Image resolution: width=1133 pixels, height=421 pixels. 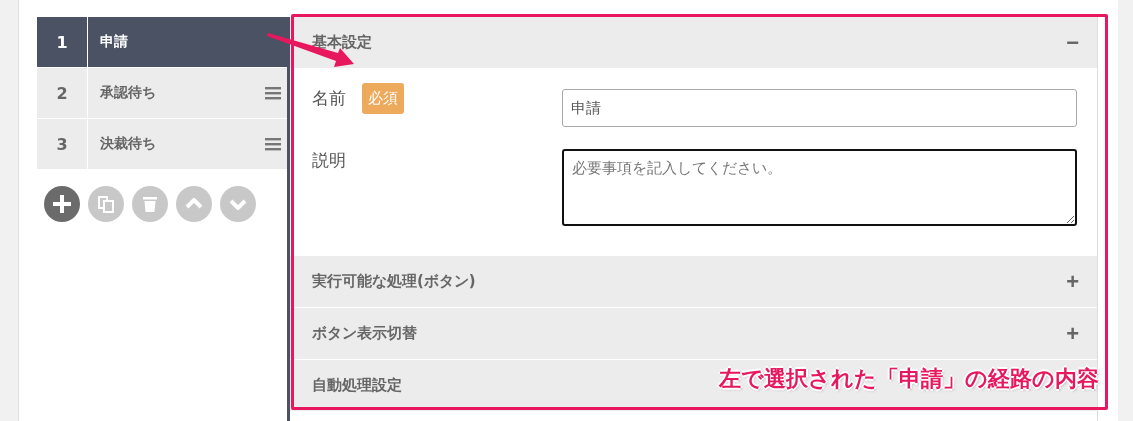 What do you see at coordinates (329, 98) in the screenshot?
I see `field-label: 名前` at bounding box center [329, 98].